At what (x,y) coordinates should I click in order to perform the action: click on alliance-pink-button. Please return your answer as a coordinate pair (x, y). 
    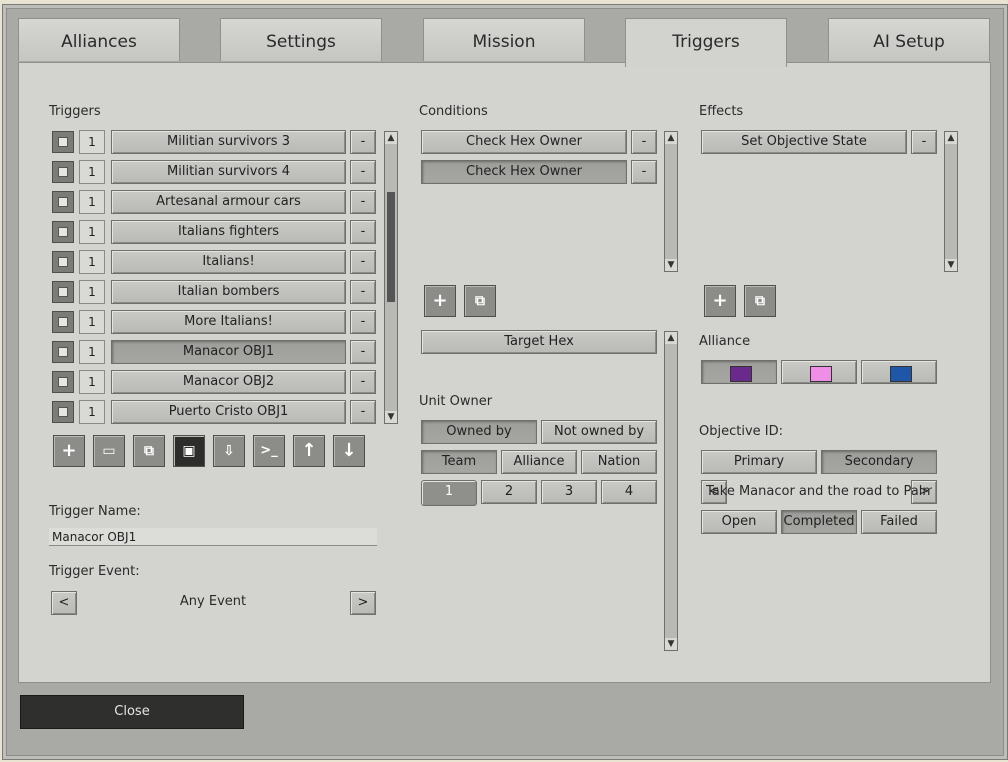
    Looking at the image, I should click on (819, 372).